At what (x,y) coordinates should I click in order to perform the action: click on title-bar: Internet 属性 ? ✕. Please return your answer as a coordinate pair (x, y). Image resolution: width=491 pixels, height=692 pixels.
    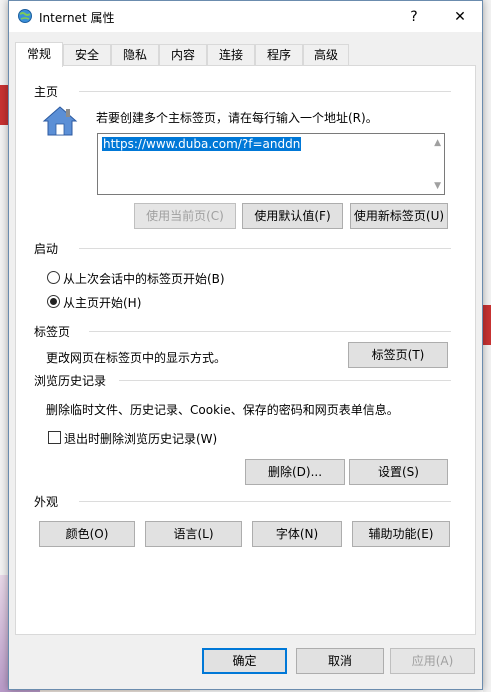
    Looking at the image, I should click on (245, 16).